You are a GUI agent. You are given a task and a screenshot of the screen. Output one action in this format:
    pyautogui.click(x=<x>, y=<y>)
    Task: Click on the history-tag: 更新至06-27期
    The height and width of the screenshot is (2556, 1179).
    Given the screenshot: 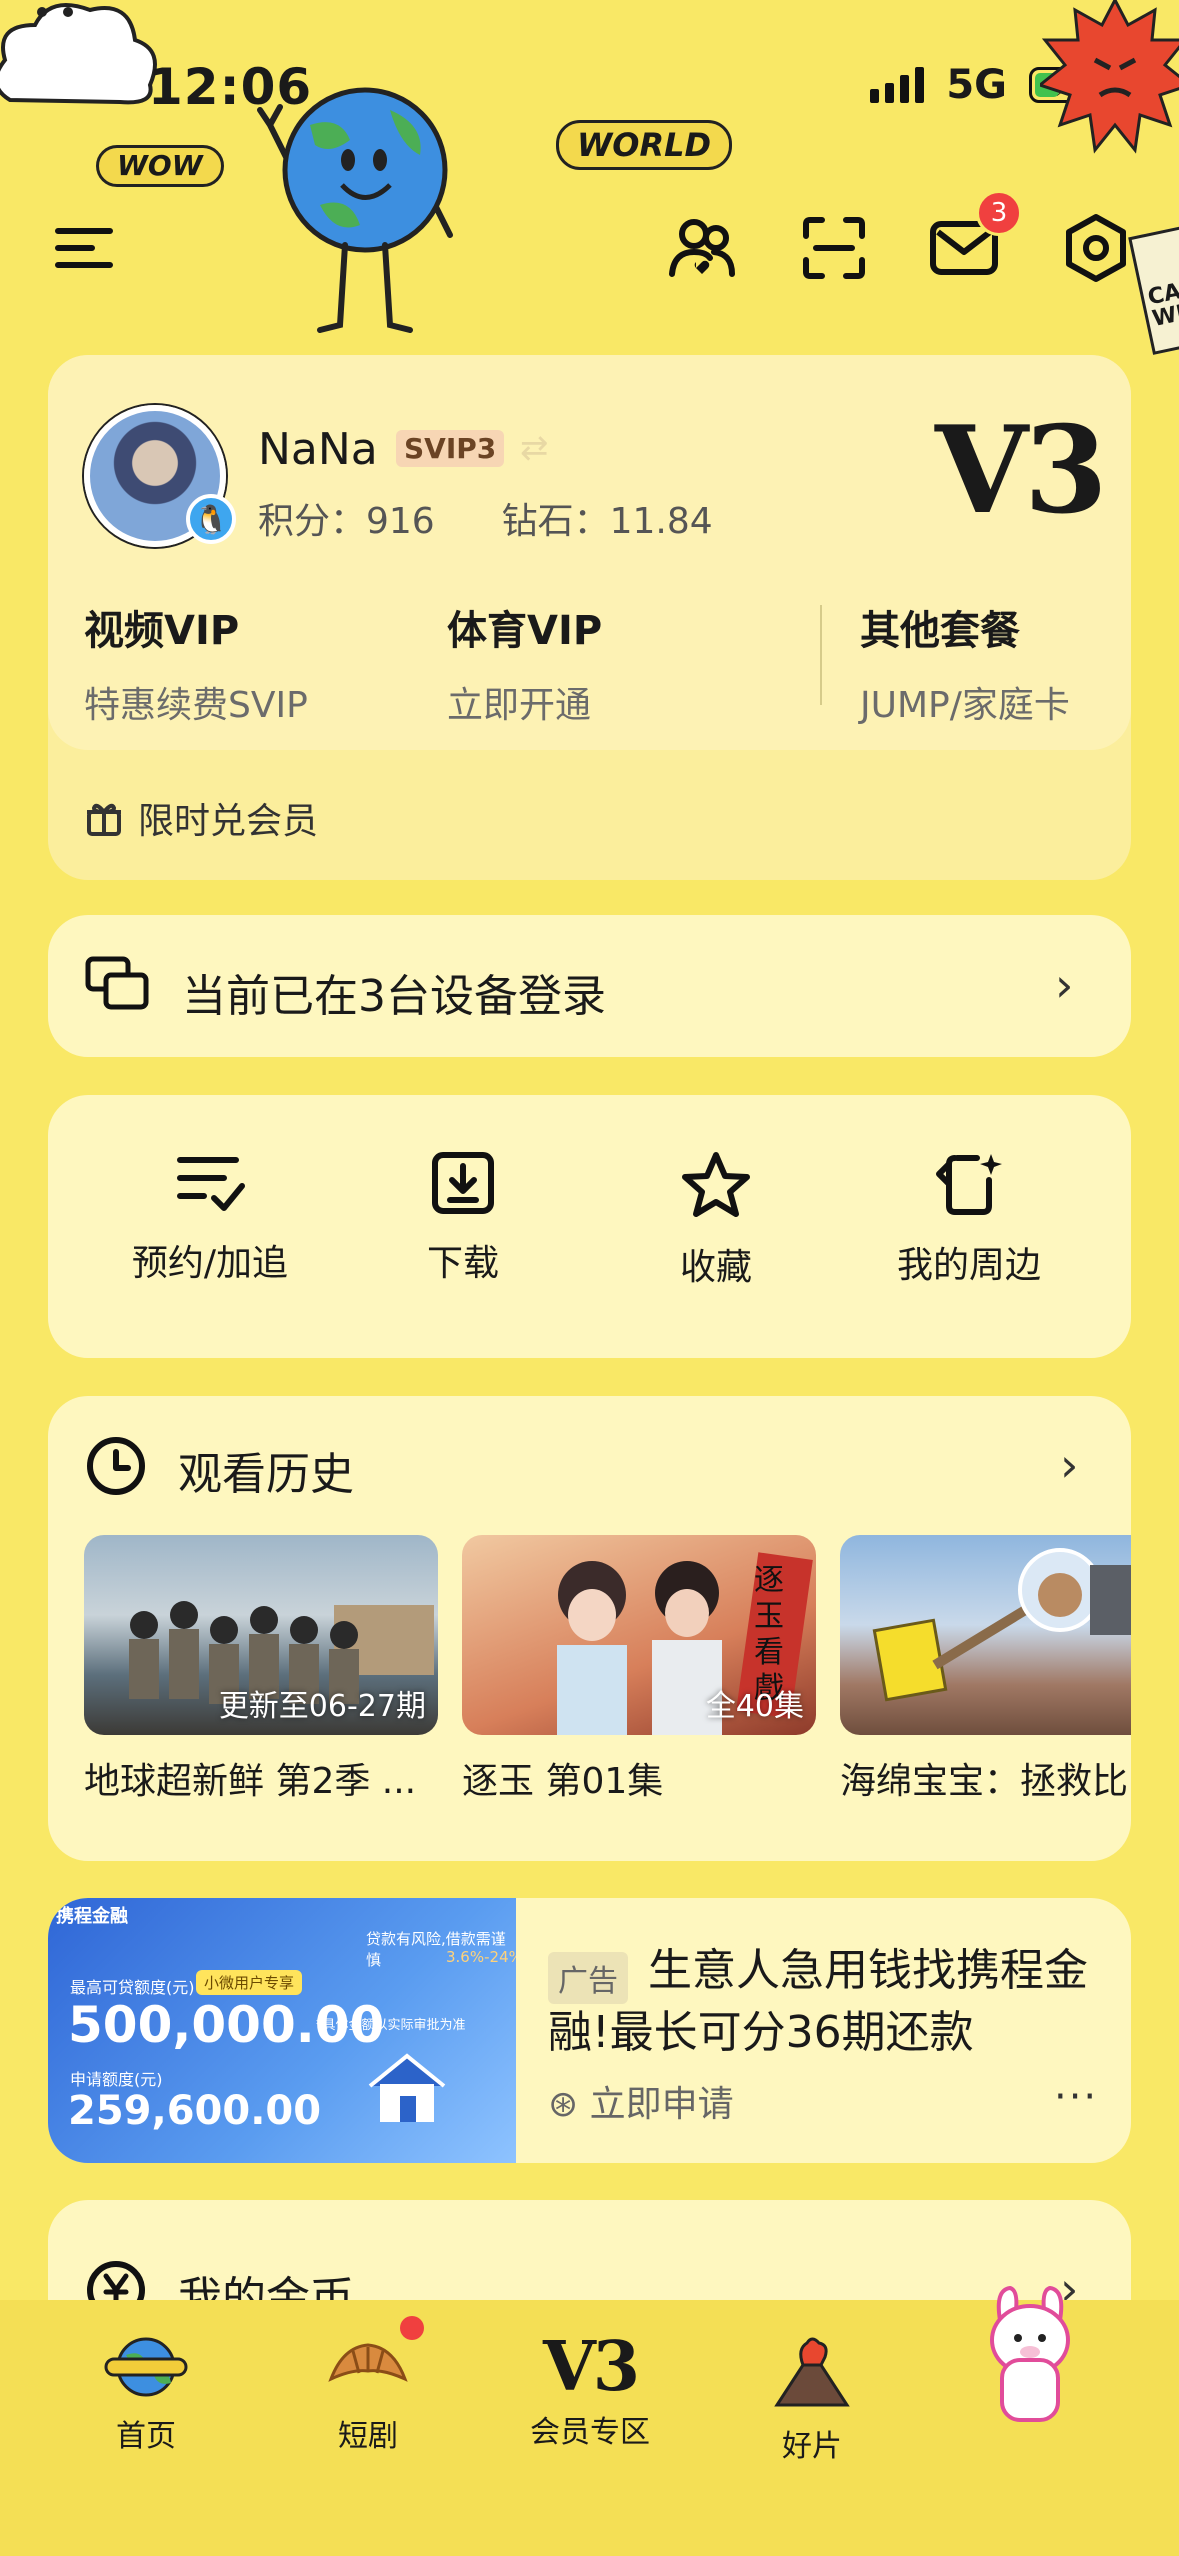 What is the action you would take?
    pyautogui.click(x=322, y=1706)
    